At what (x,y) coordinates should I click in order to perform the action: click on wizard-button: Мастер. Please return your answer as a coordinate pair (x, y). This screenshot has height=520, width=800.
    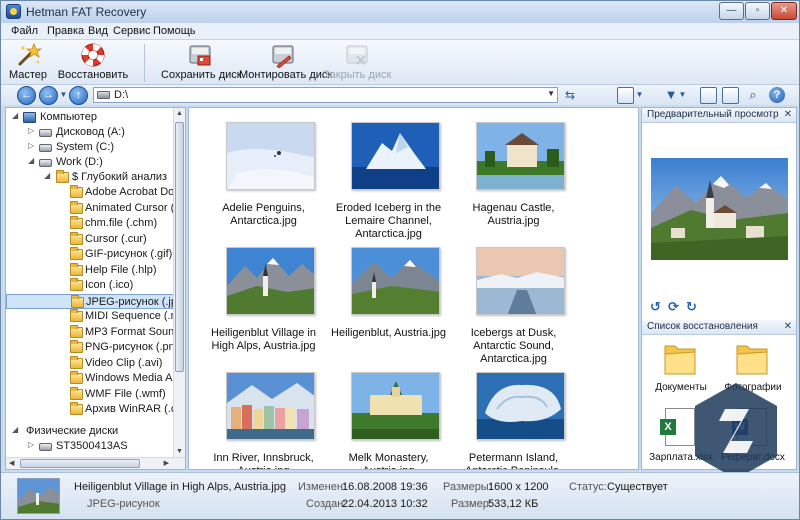
    Looking at the image, I should click on (28, 62).